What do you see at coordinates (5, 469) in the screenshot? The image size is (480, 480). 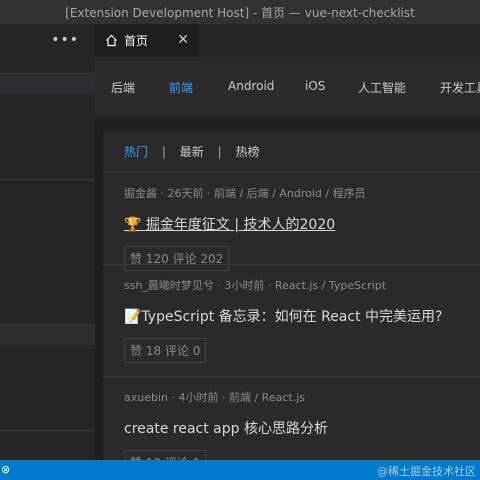 I see `remote-icon: ⊗` at bounding box center [5, 469].